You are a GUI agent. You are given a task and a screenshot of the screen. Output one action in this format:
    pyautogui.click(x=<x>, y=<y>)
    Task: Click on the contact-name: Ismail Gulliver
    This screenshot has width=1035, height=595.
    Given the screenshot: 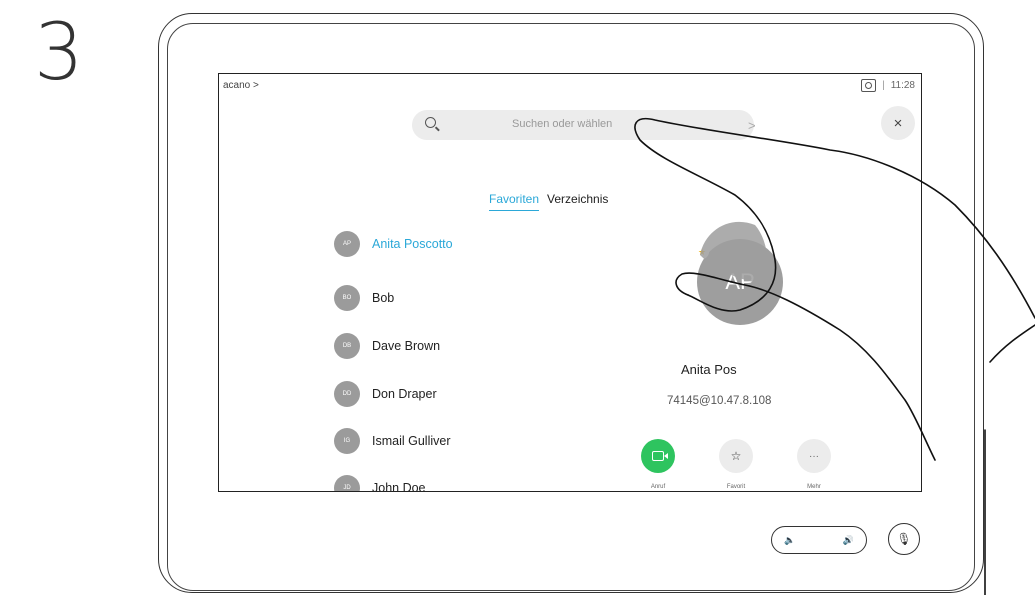 What is the action you would take?
    pyautogui.click(x=411, y=441)
    